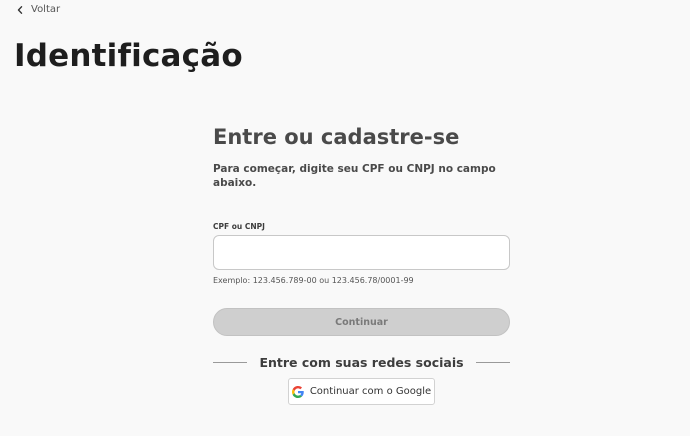  What do you see at coordinates (20, 9) in the screenshot?
I see `chevron-left-icon` at bounding box center [20, 9].